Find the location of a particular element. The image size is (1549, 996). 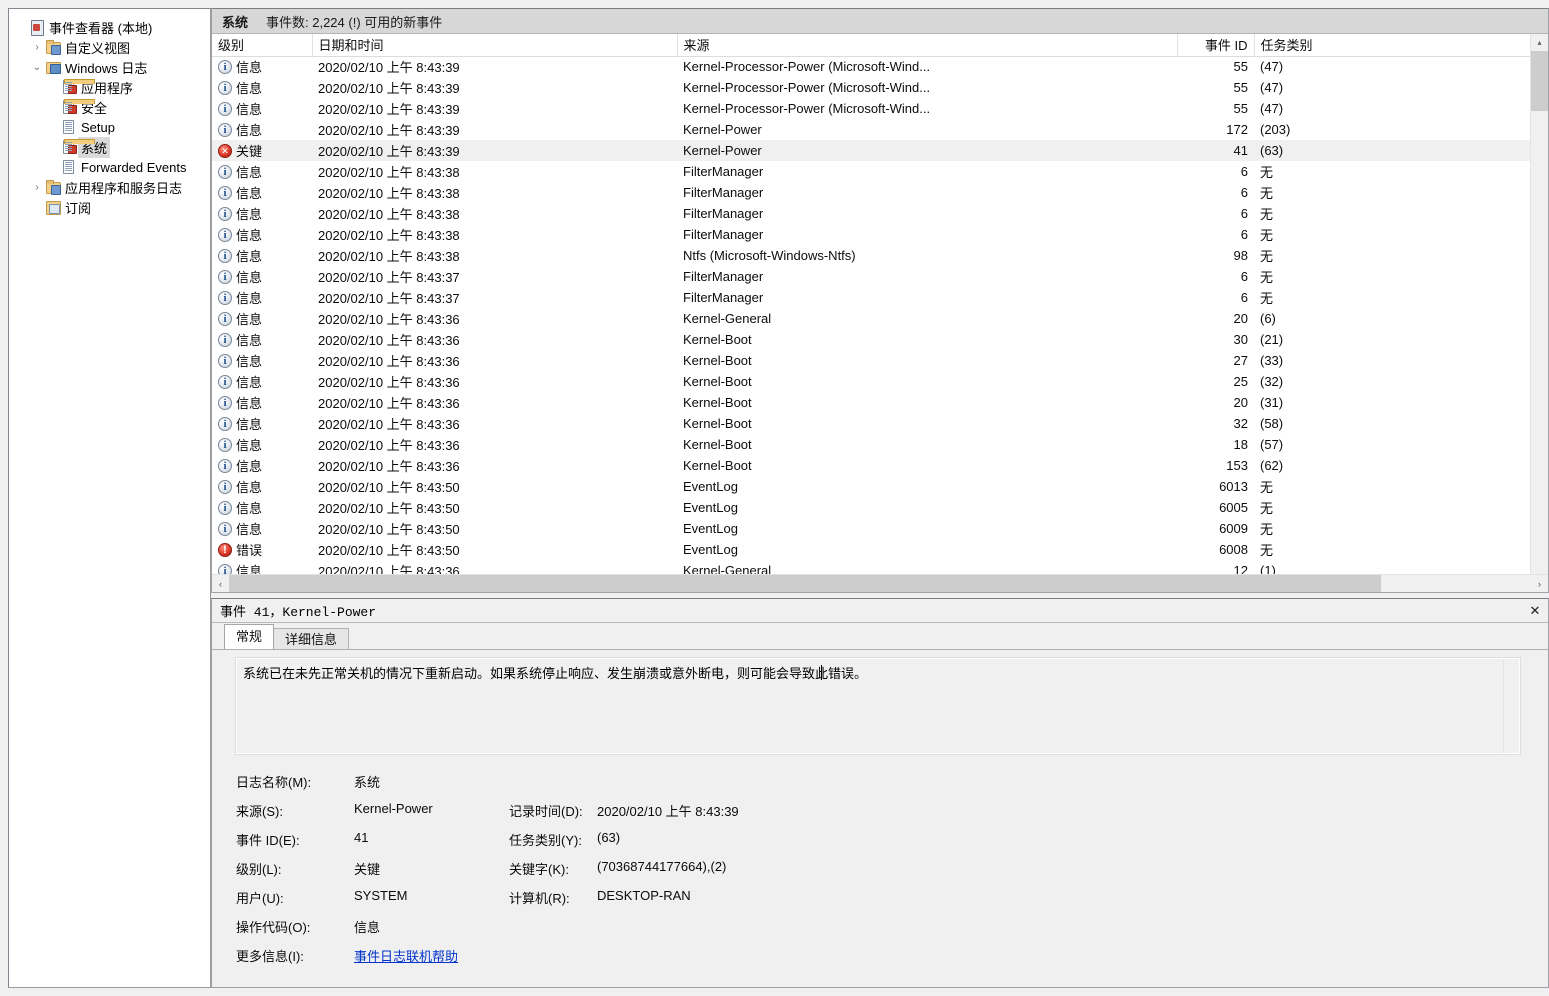

level-label: 错误 is located at coordinates (249, 550).